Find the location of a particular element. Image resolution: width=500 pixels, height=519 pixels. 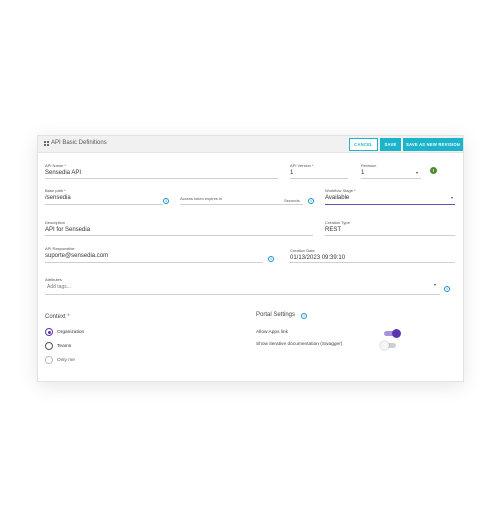

context-title-text: Context is located at coordinates (55, 317).